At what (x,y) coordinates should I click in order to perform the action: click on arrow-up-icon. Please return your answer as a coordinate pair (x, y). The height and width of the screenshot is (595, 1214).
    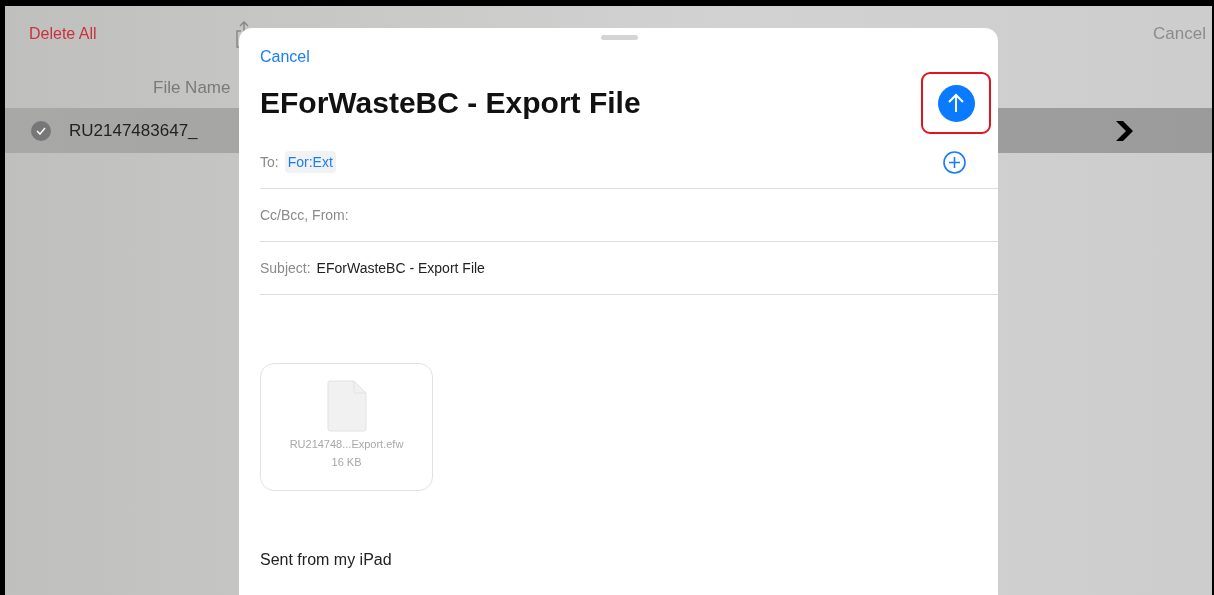
    Looking at the image, I should click on (956, 103).